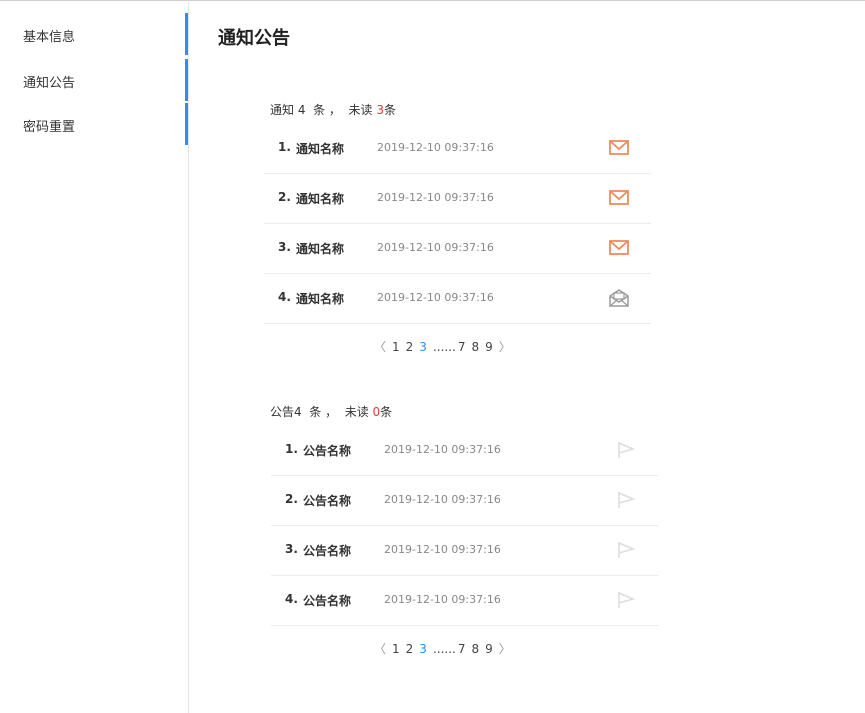 The image size is (865, 713). I want to click on notice-row: 3. 通知名称 2019-12-10 09:37:16, so click(457, 249).